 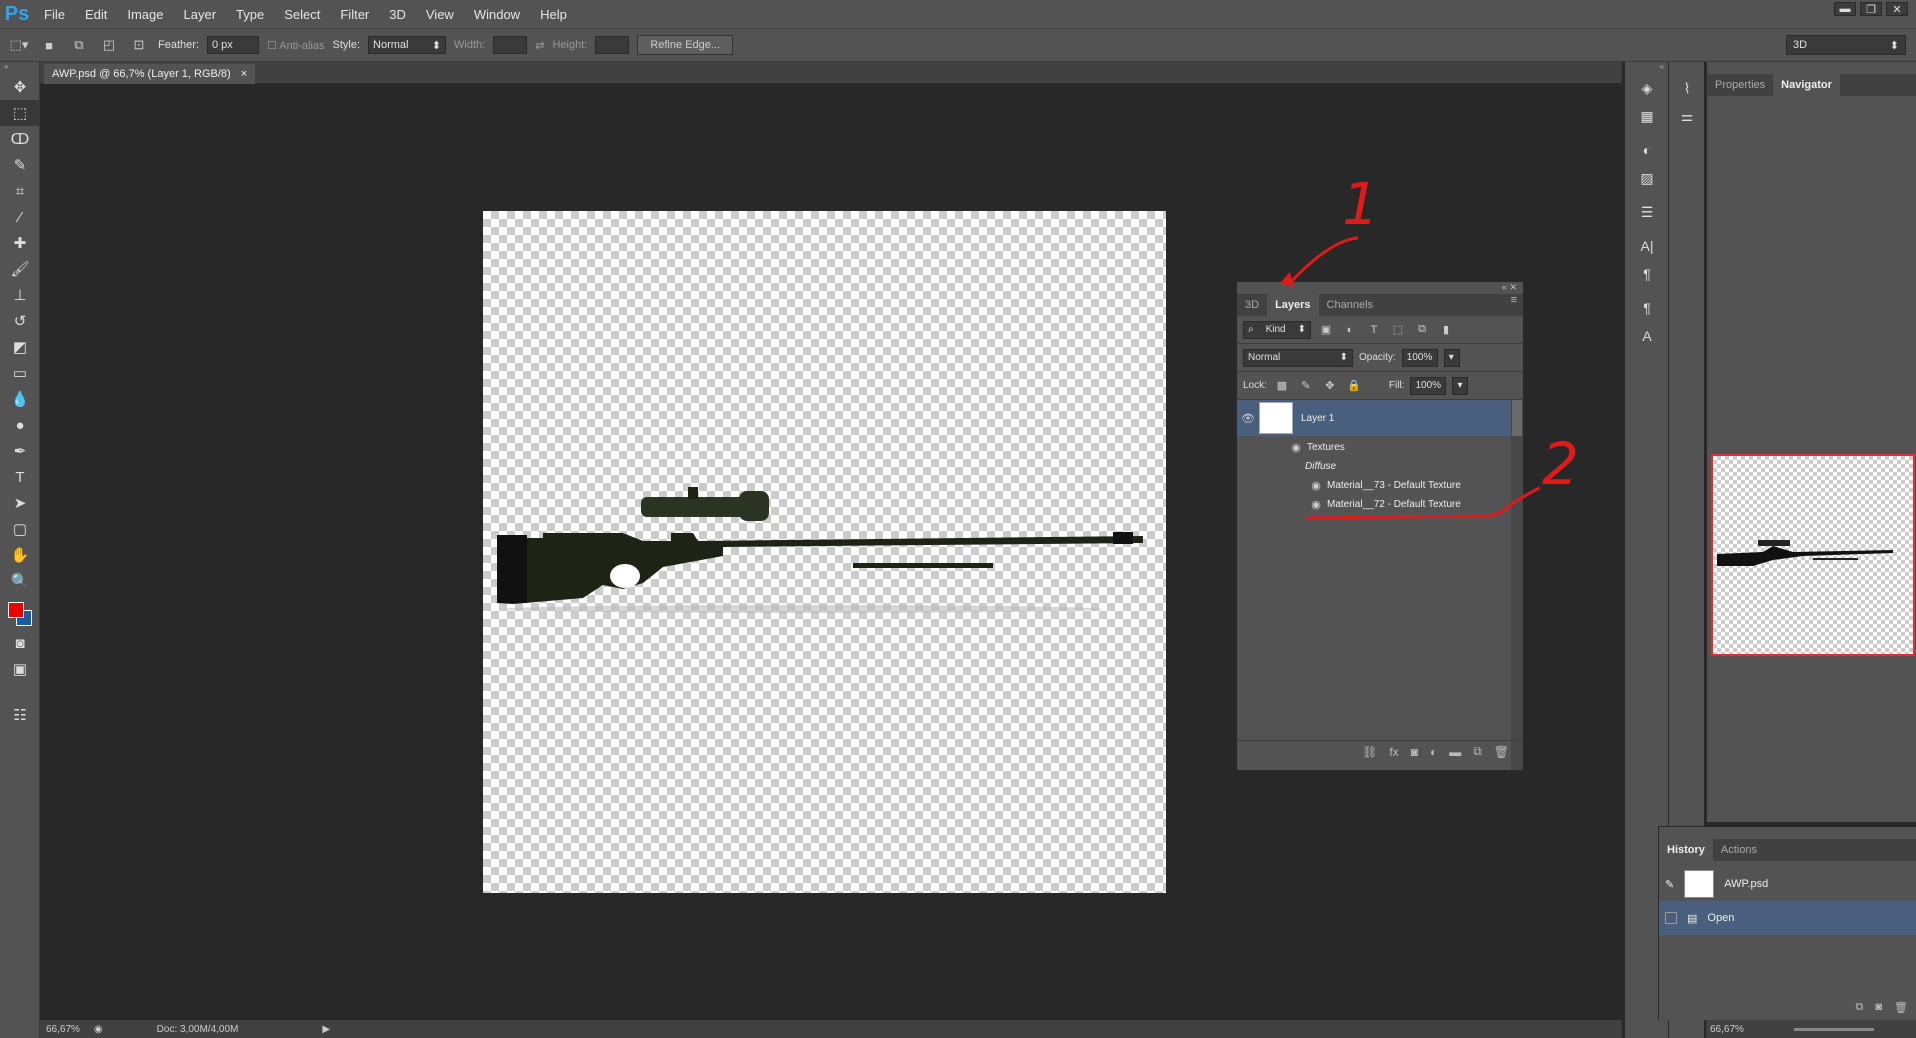 What do you see at coordinates (63, 1029) in the screenshot?
I see `zoom-level: 66,67%` at bounding box center [63, 1029].